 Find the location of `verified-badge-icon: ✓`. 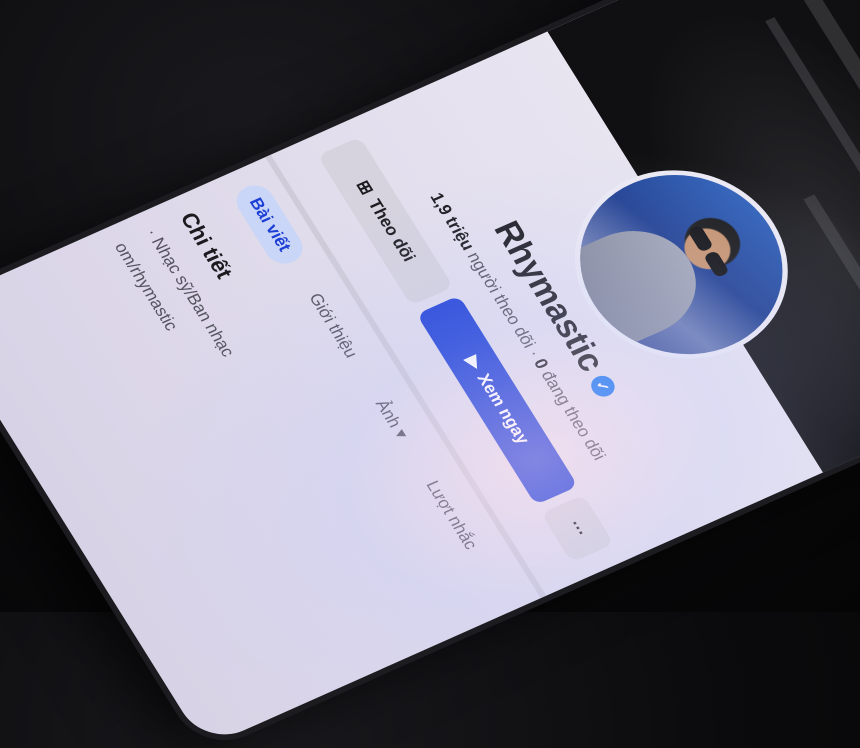

verified-badge-icon: ✓ is located at coordinates (602, 386).